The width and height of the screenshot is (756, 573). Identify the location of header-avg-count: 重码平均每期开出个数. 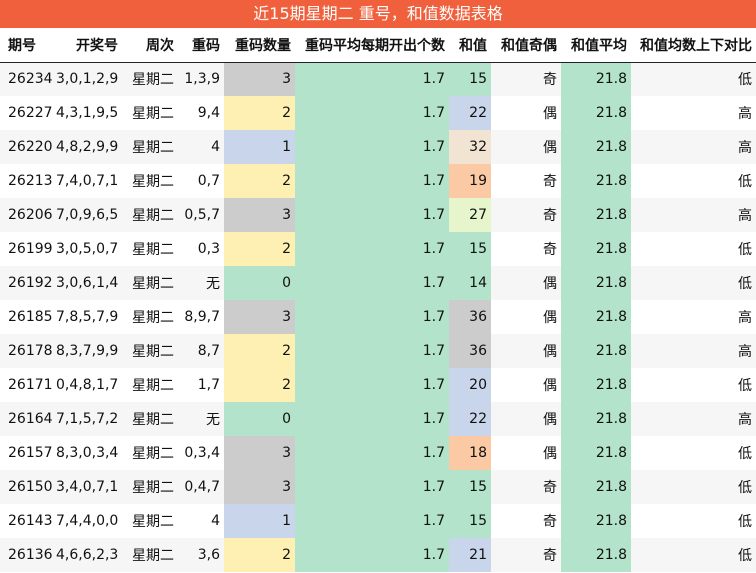
(372, 45).